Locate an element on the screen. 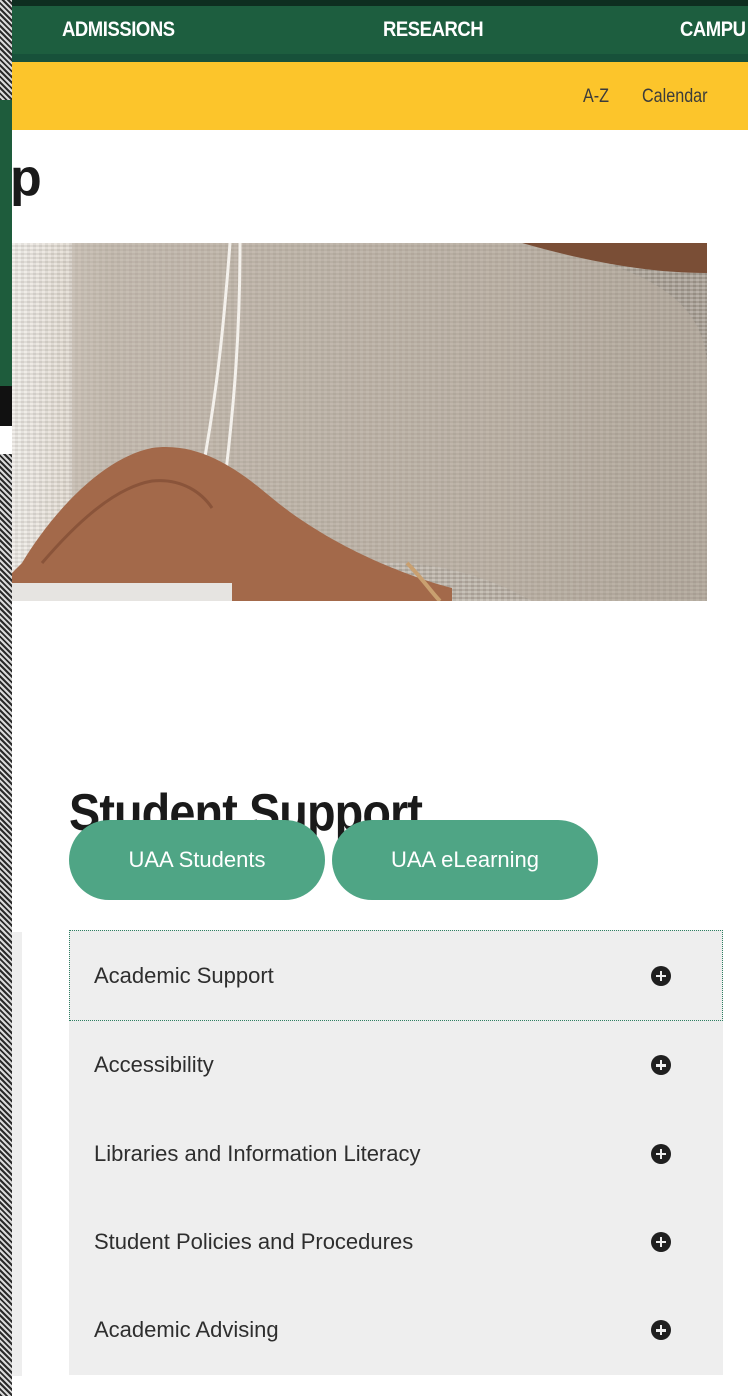 The height and width of the screenshot is (1396, 748). side-panel-edge is located at coordinates (17, 1154).